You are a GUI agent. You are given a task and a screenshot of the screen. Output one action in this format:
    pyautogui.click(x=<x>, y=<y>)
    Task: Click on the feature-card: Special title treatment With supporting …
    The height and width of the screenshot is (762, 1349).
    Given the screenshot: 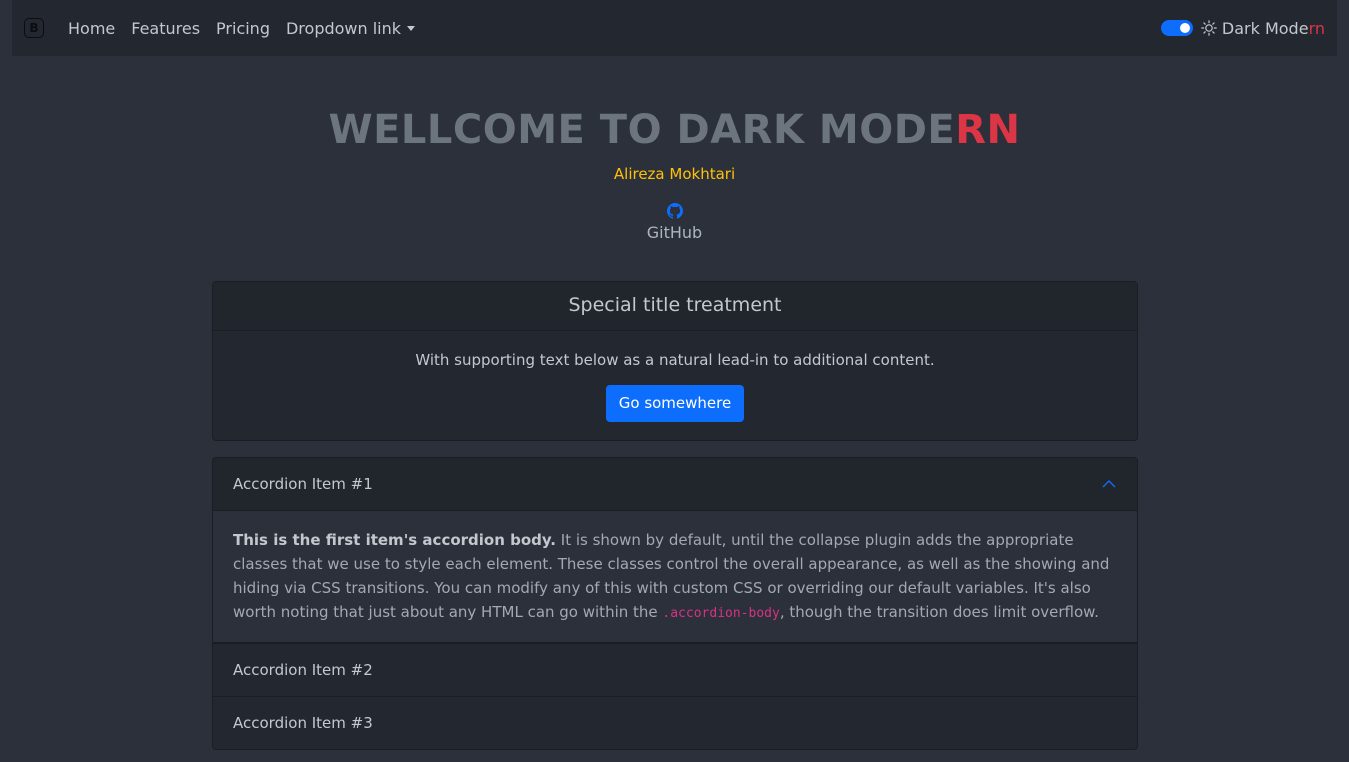 What is the action you would take?
    pyautogui.click(x=675, y=361)
    